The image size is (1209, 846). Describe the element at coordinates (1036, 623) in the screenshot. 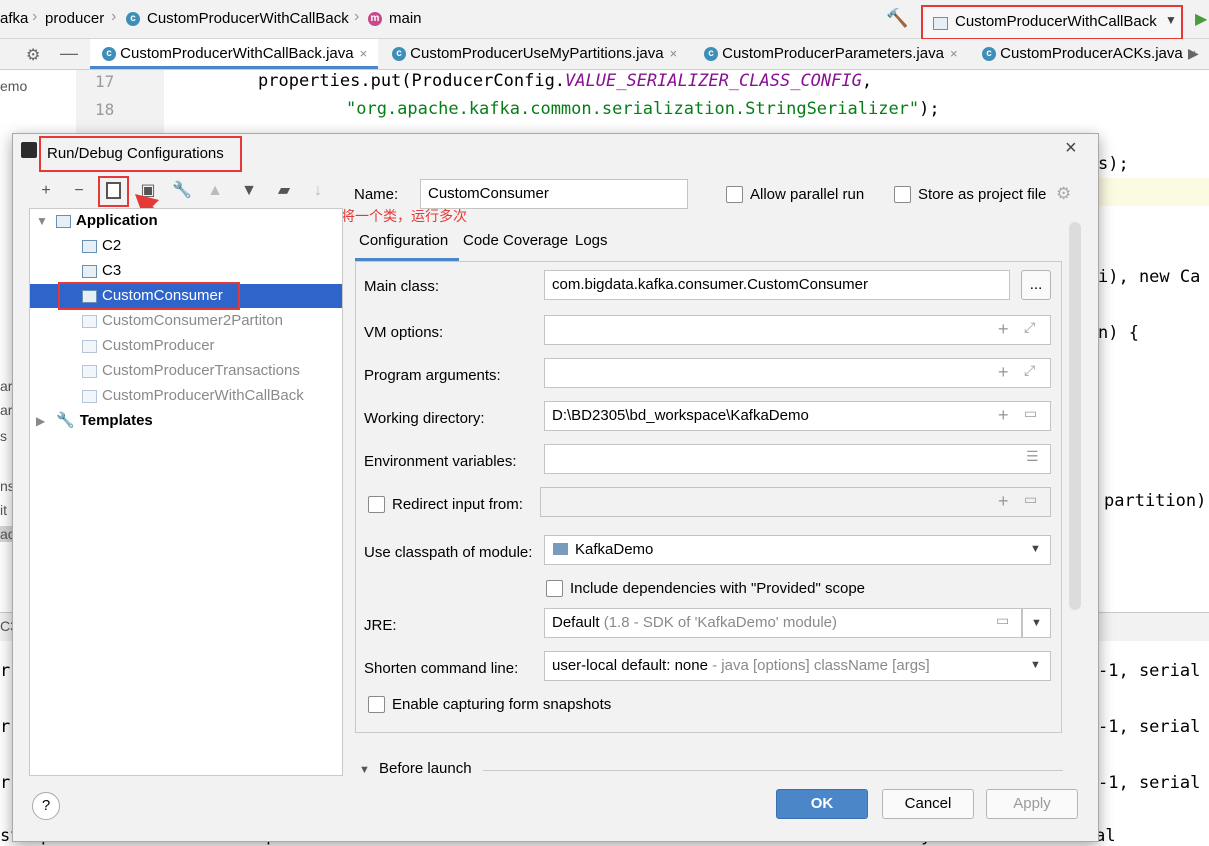

I see `jre-dropdown-button: ▼` at that location.